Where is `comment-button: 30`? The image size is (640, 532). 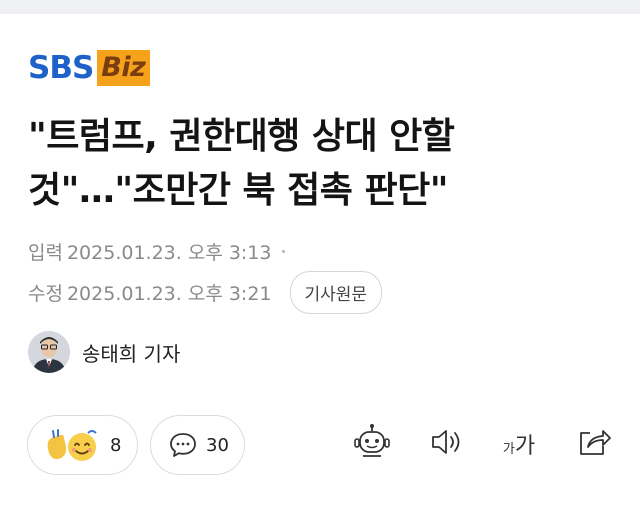 comment-button: 30 is located at coordinates (197, 445).